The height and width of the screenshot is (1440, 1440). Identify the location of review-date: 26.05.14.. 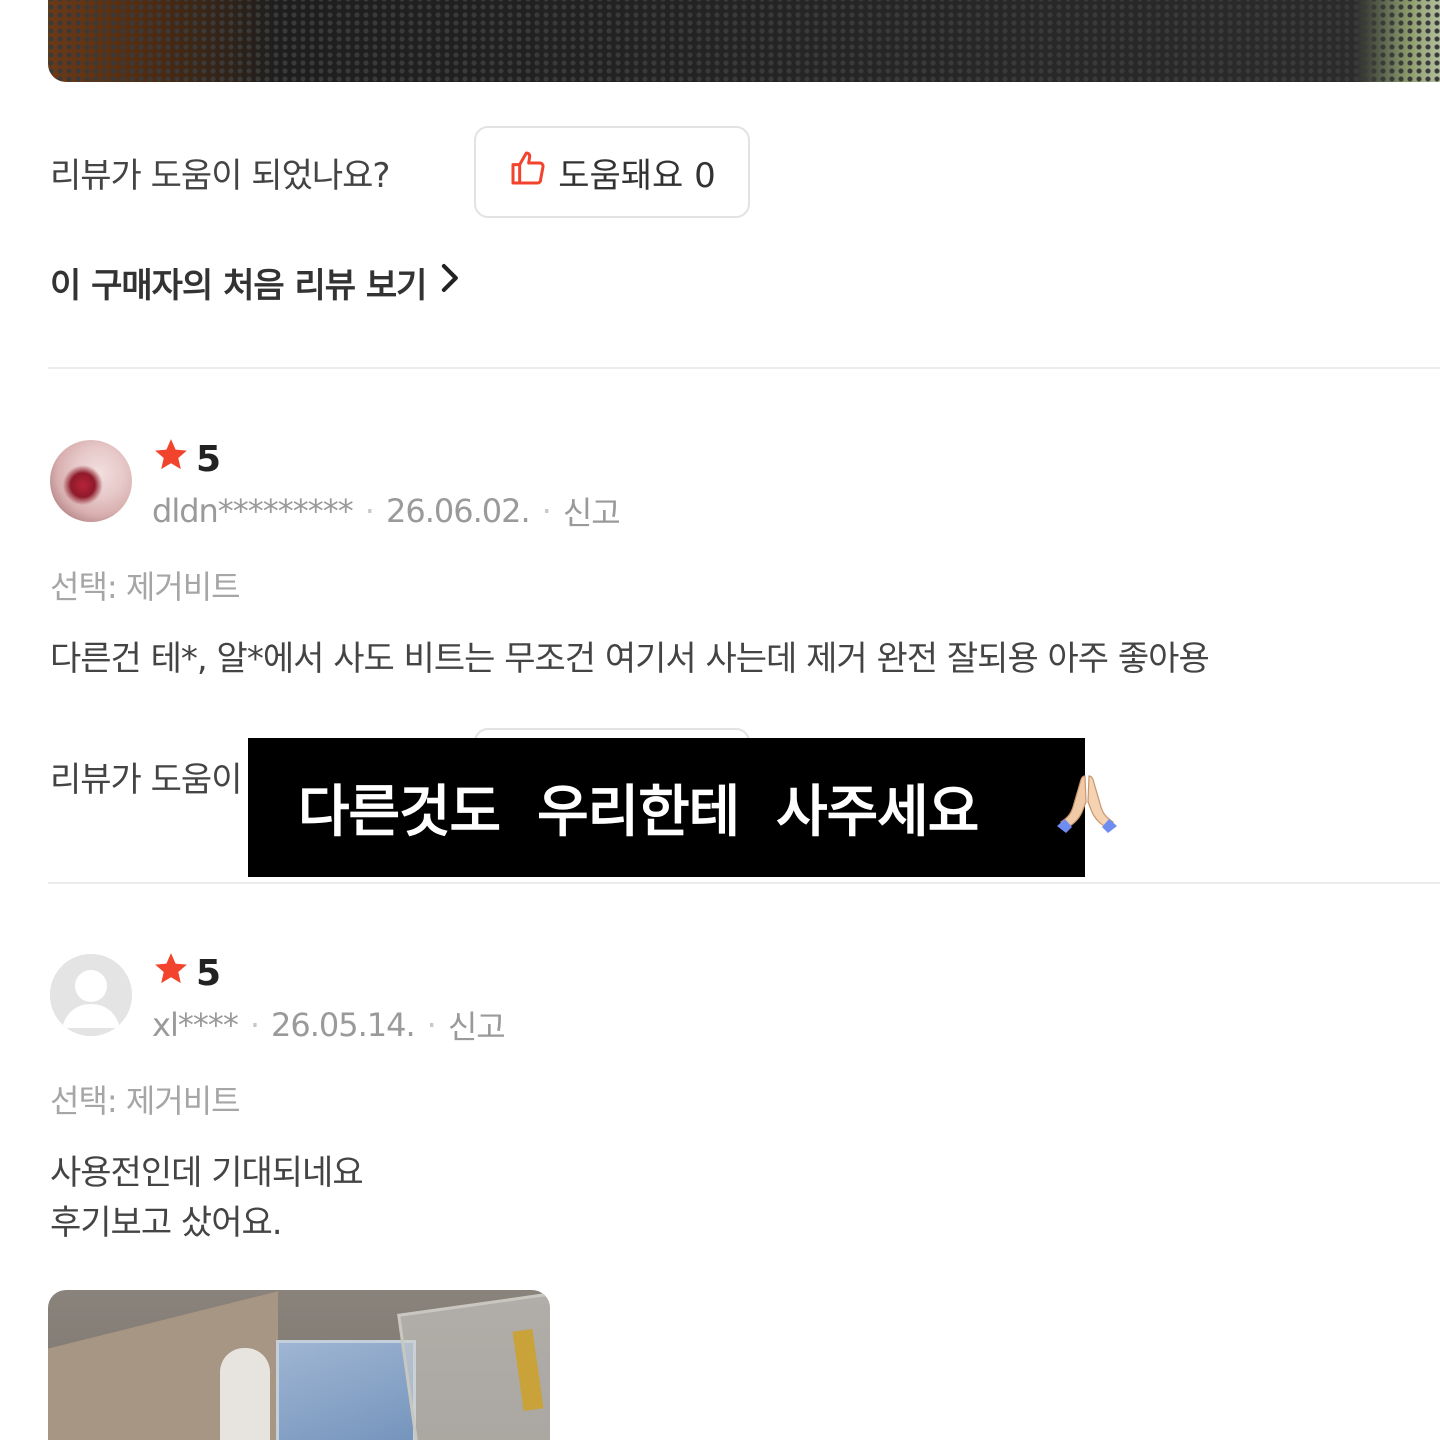
(343, 1025).